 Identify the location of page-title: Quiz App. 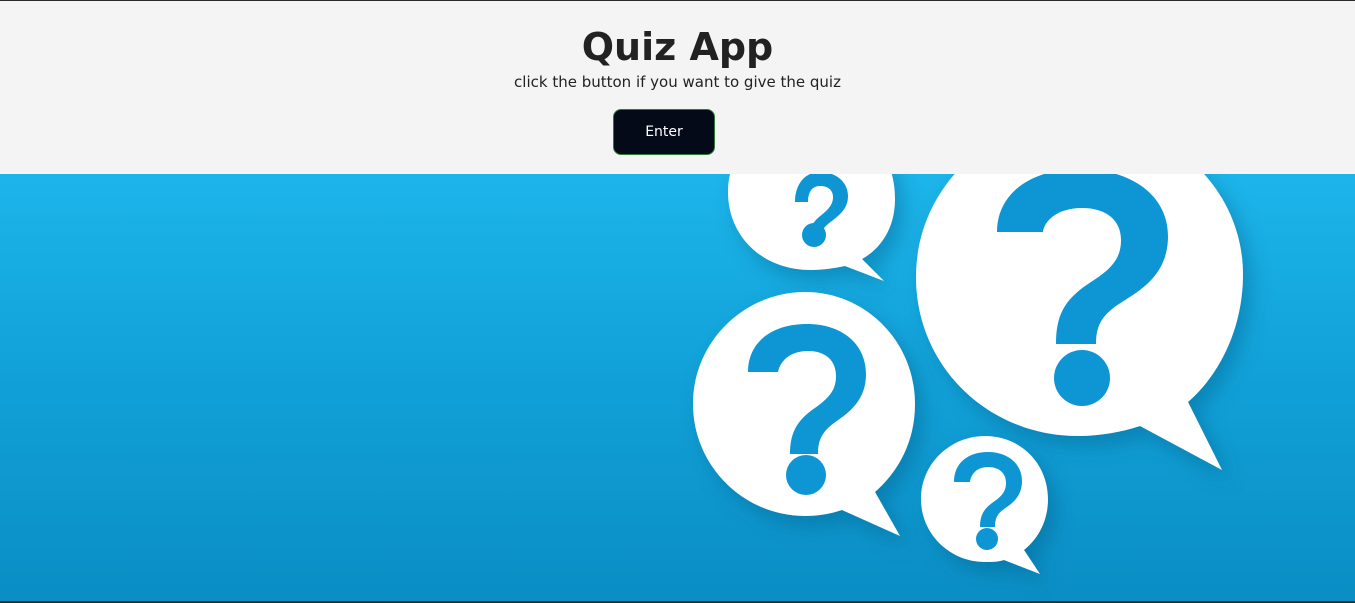
(677, 47).